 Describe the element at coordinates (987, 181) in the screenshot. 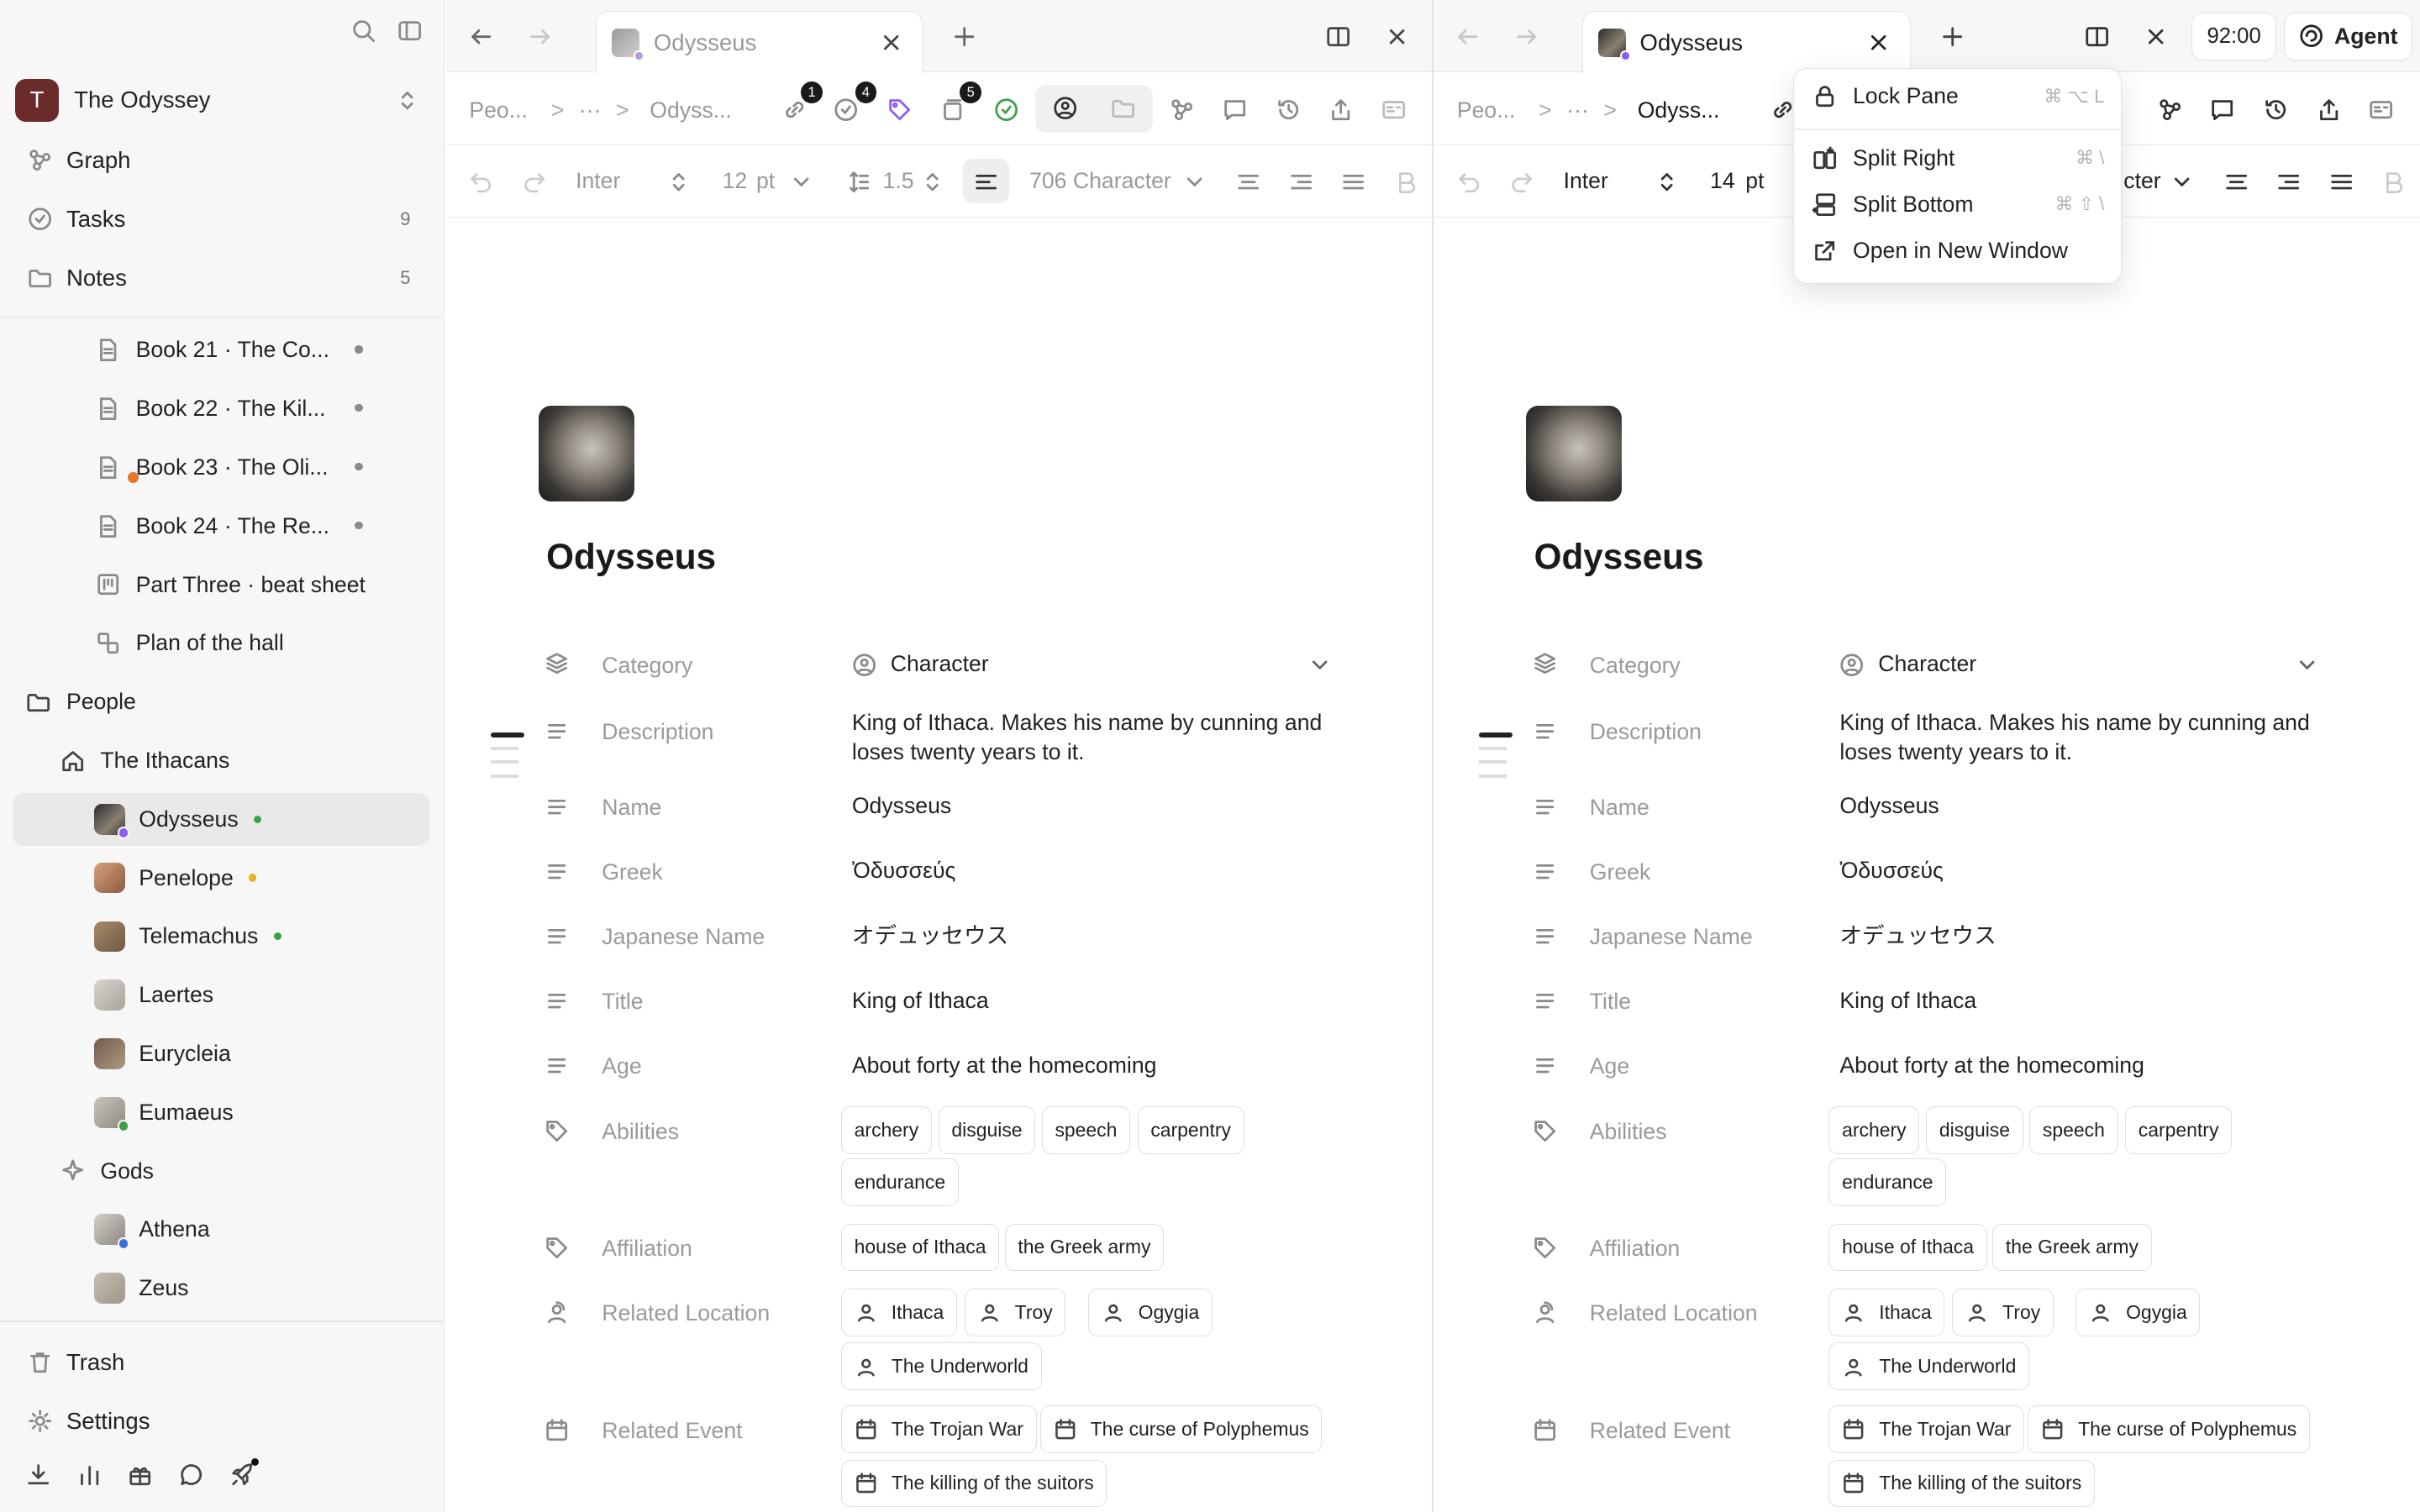

I see `align-left-button` at that location.